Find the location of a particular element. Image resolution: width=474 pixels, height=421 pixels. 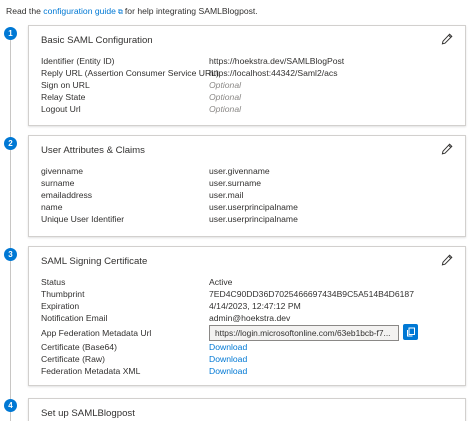

row-label: Federation Metadata XML is located at coordinates (91, 371).